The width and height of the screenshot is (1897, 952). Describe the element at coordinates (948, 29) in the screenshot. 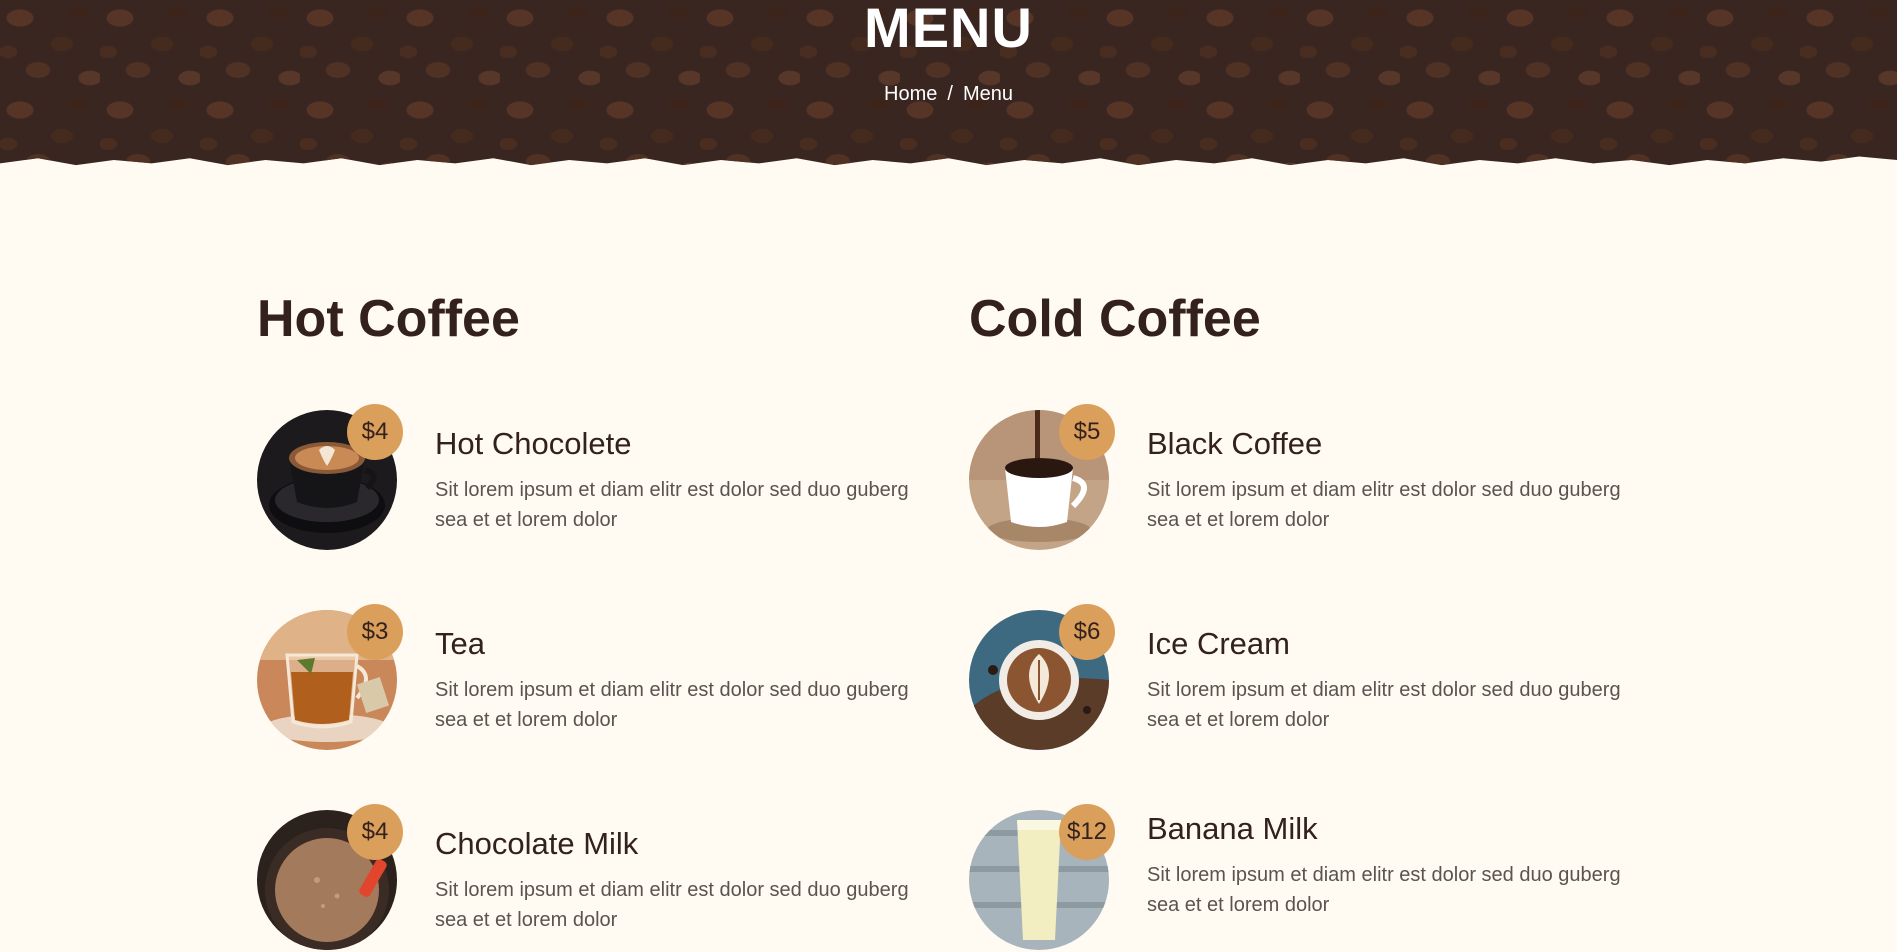

I see `page-title: MENU` at that location.